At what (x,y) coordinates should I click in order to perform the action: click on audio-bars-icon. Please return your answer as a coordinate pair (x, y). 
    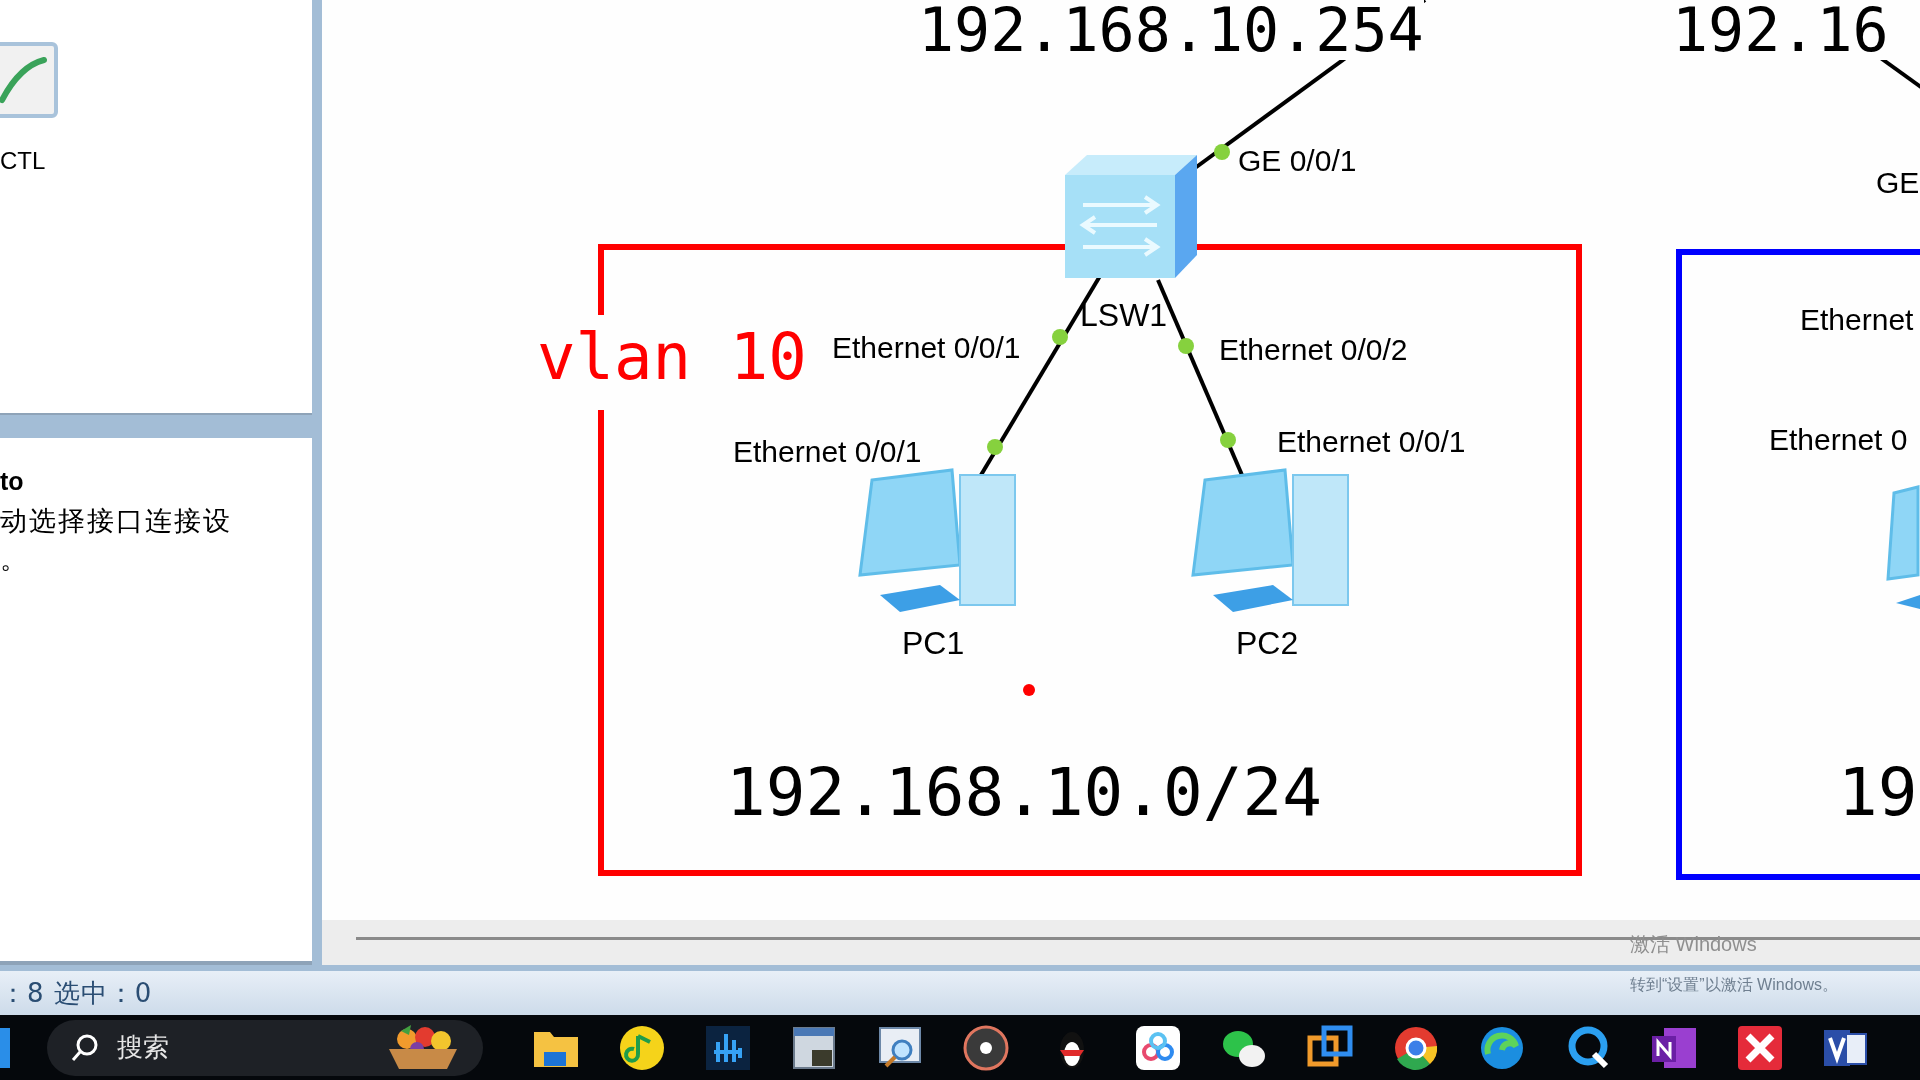
    Looking at the image, I should click on (728, 1047).